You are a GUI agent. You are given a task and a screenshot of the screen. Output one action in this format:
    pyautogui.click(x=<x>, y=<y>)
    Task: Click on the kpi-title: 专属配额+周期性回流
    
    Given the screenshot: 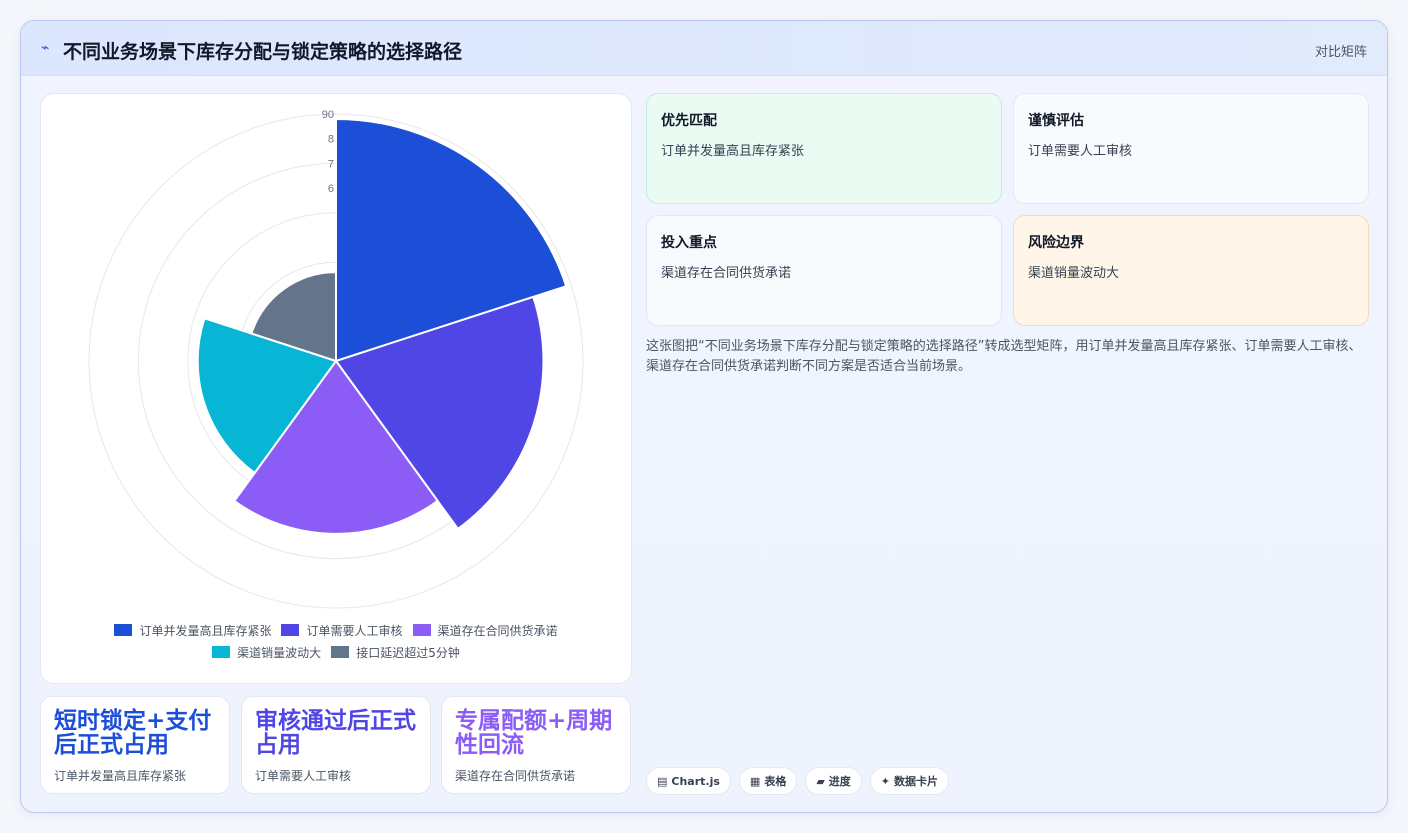 What is the action you would take?
    pyautogui.click(x=534, y=733)
    